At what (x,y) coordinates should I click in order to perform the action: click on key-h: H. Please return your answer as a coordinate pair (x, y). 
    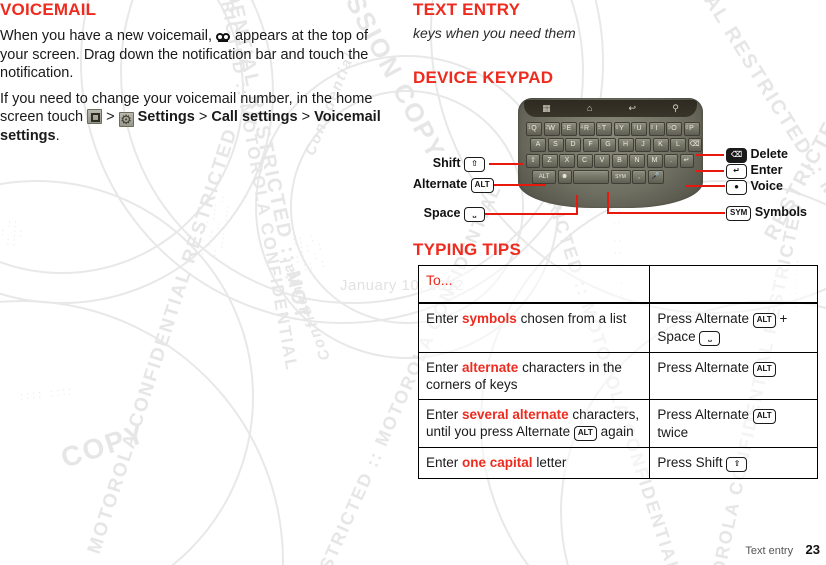
    Looking at the image, I should click on (625, 145).